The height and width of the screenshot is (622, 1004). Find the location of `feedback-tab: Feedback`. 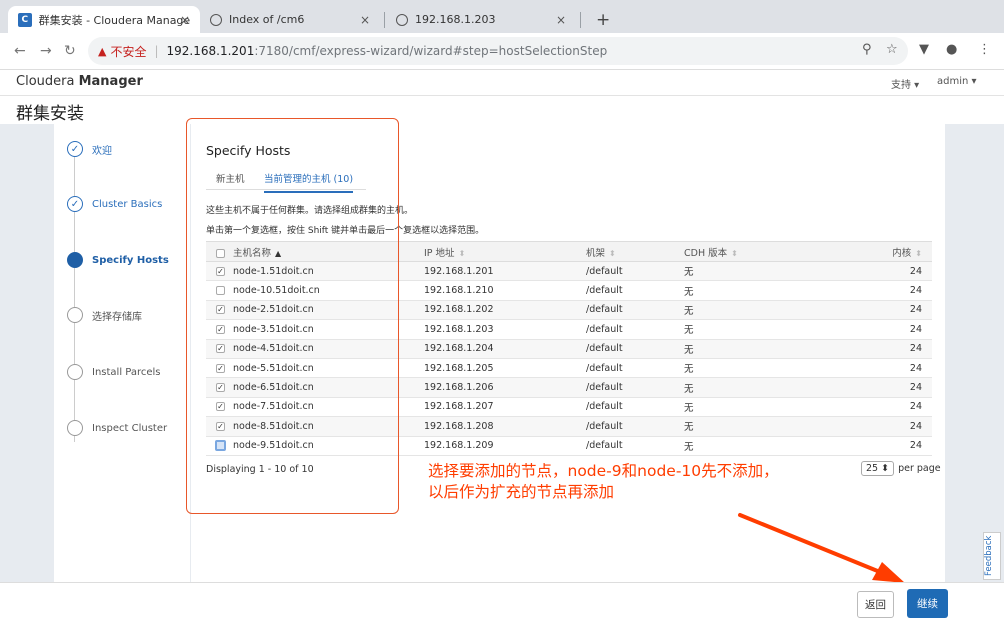

feedback-tab: Feedback is located at coordinates (992, 556).